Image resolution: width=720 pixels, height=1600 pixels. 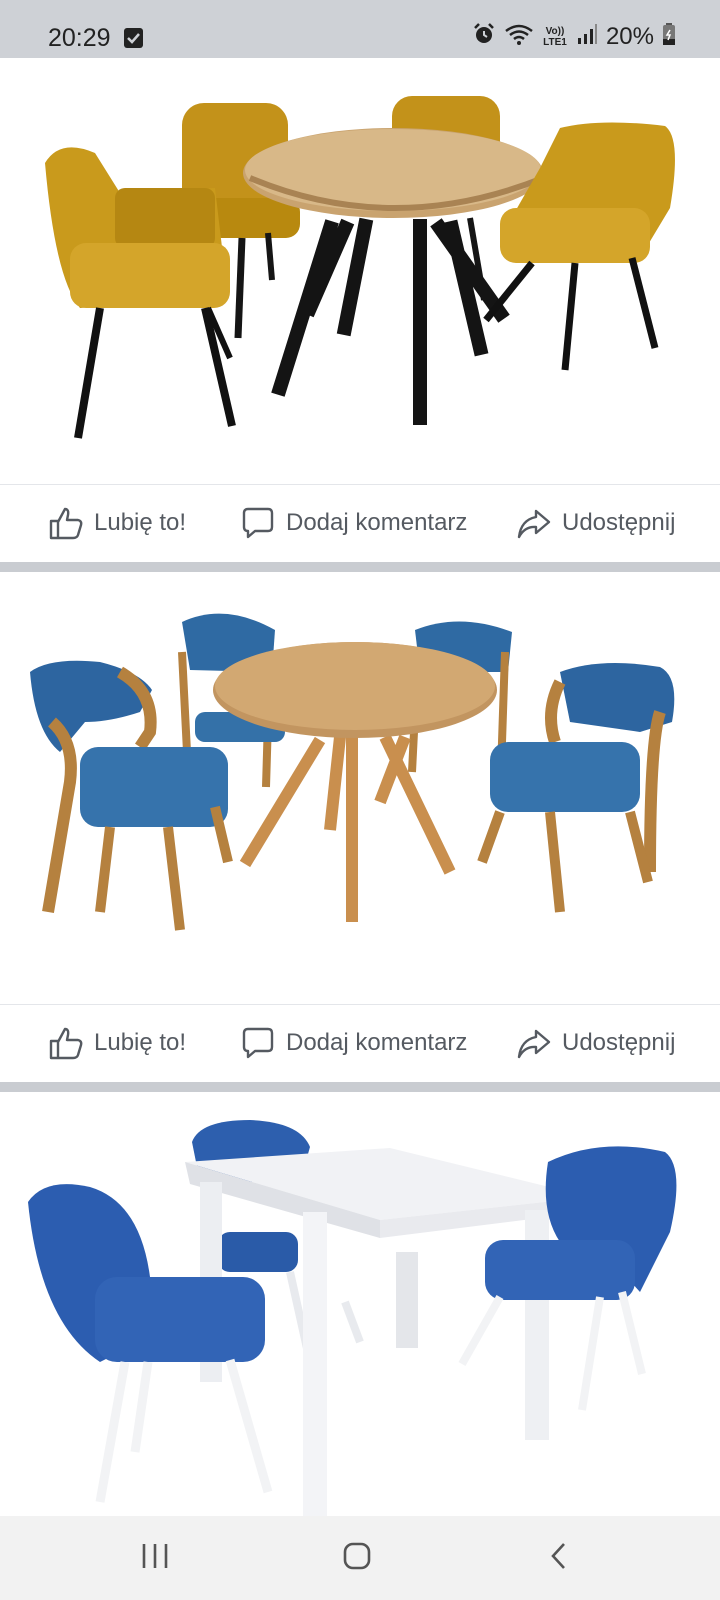 I want to click on recents-icon, so click(x=155, y=1558).